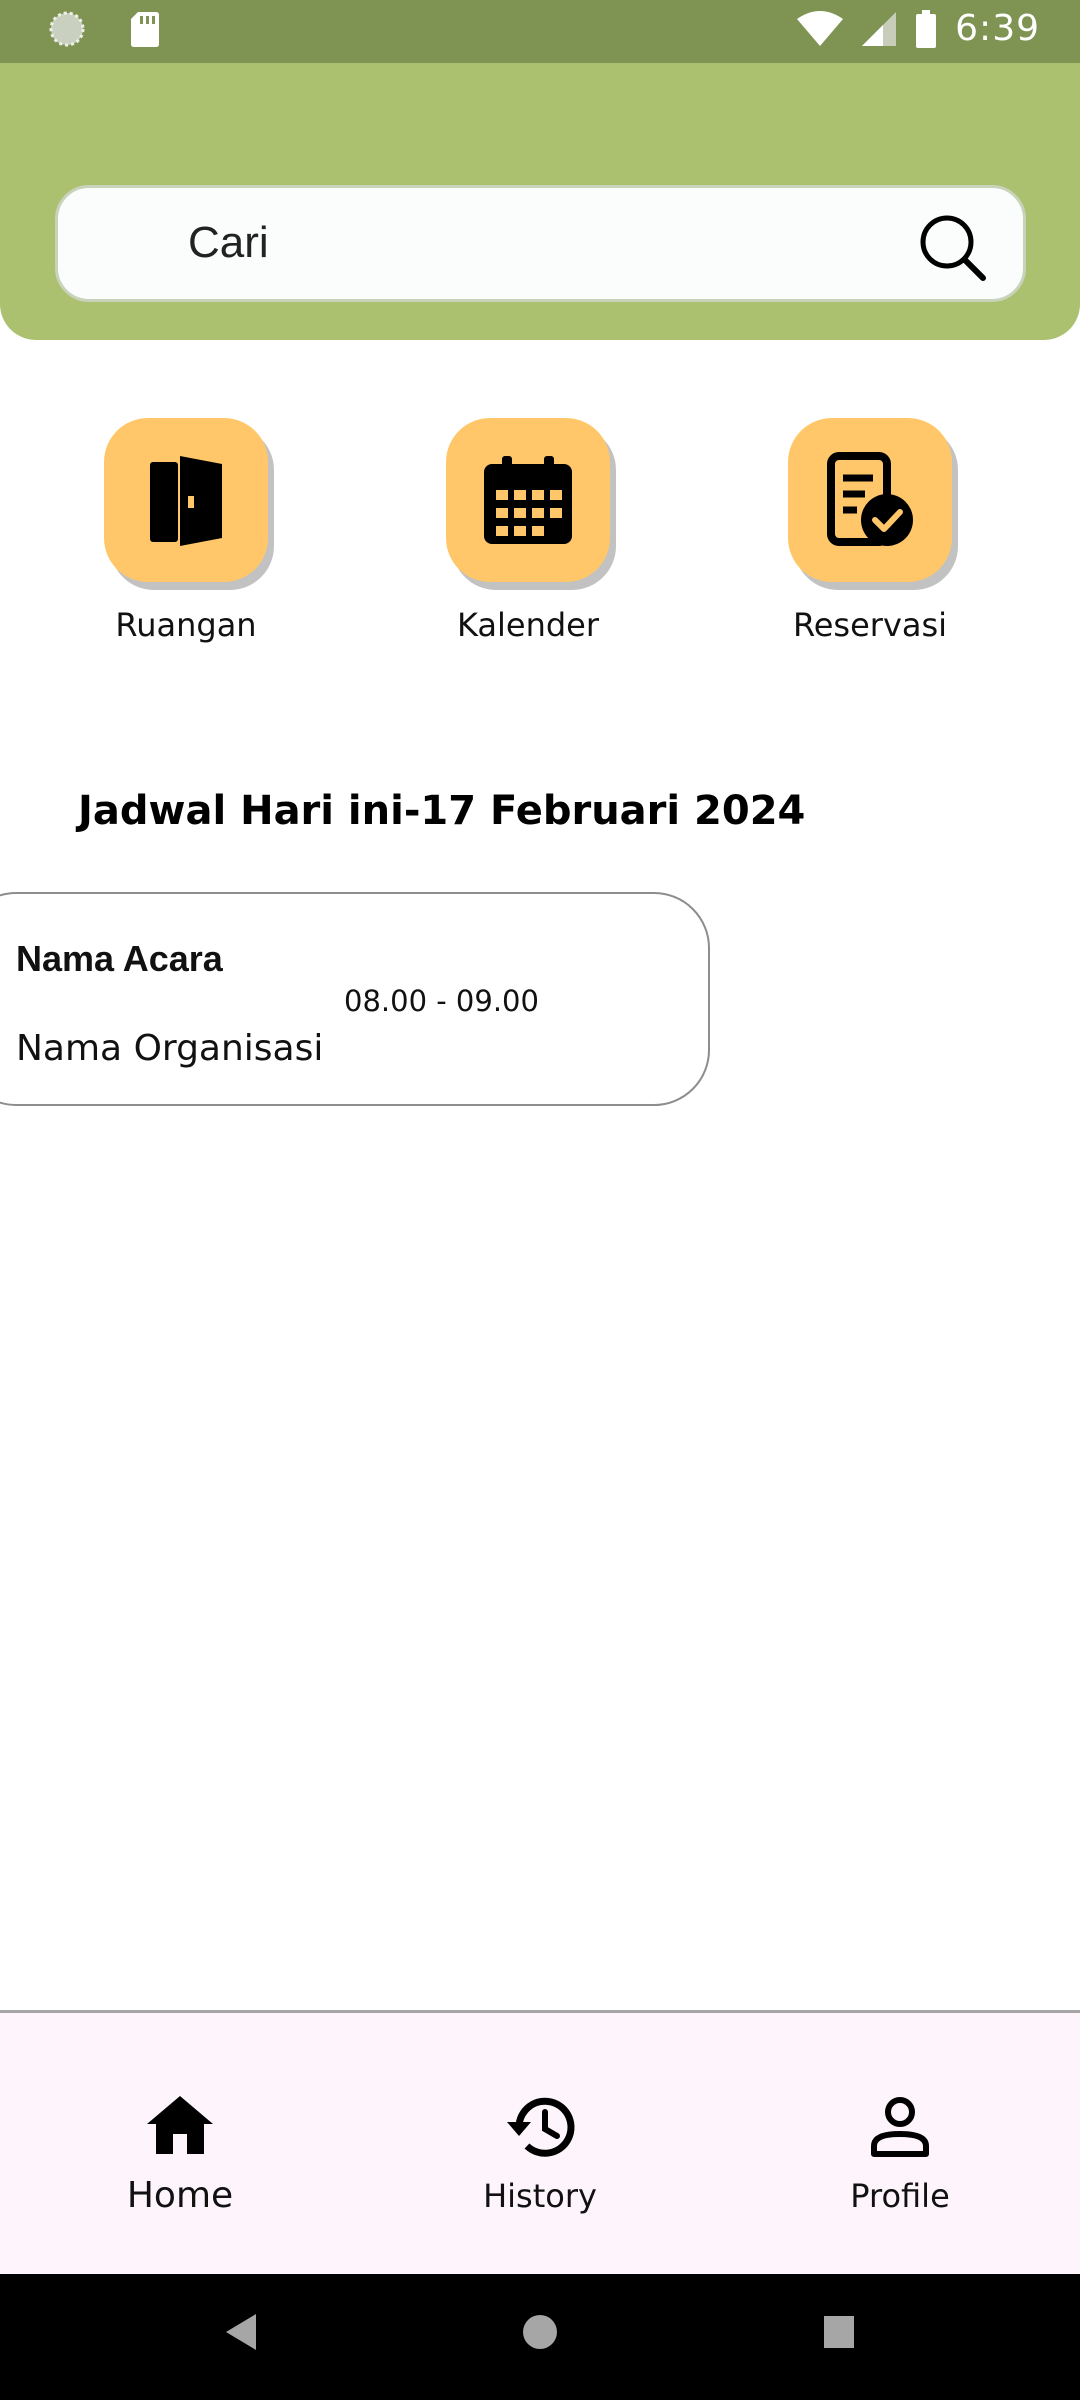 The height and width of the screenshot is (2400, 1080). I want to click on reservasi-button, so click(870, 500).